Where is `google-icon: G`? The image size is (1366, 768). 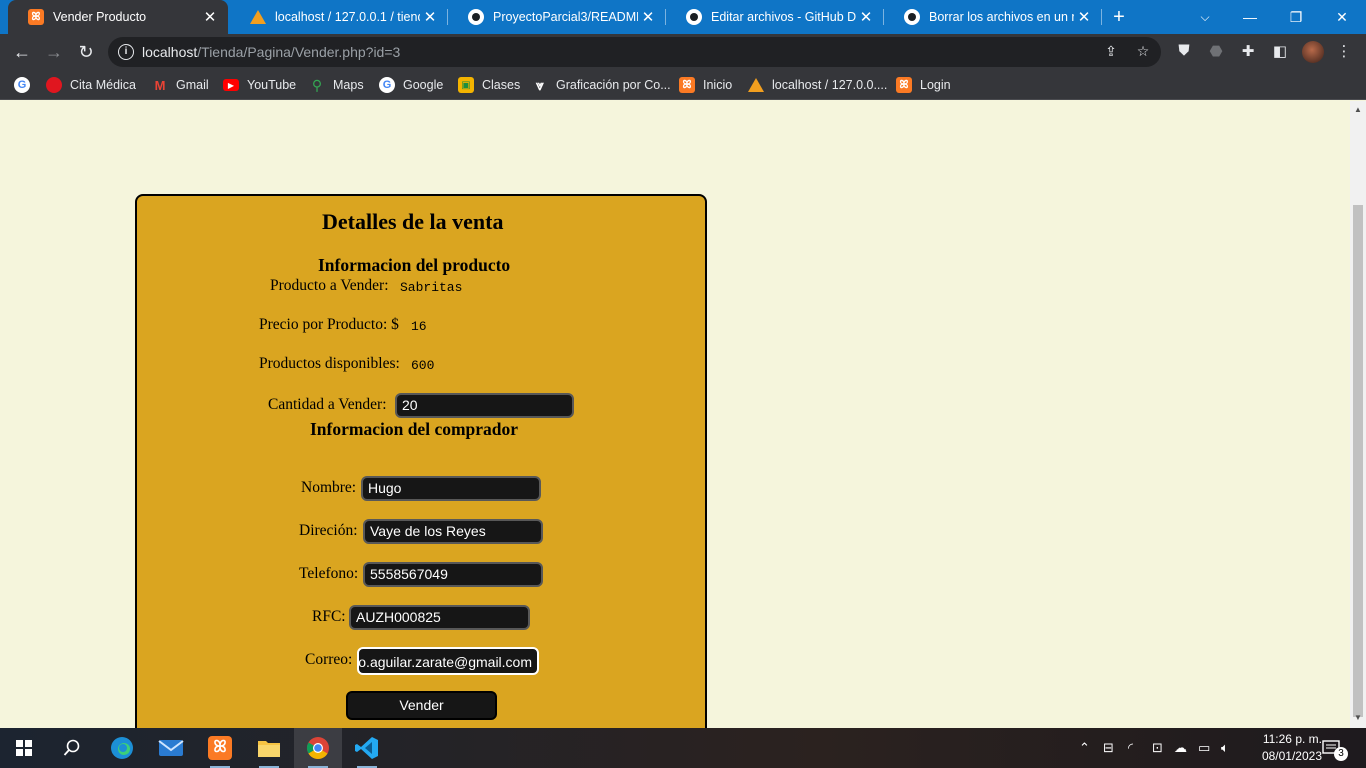 google-icon: G is located at coordinates (387, 85).